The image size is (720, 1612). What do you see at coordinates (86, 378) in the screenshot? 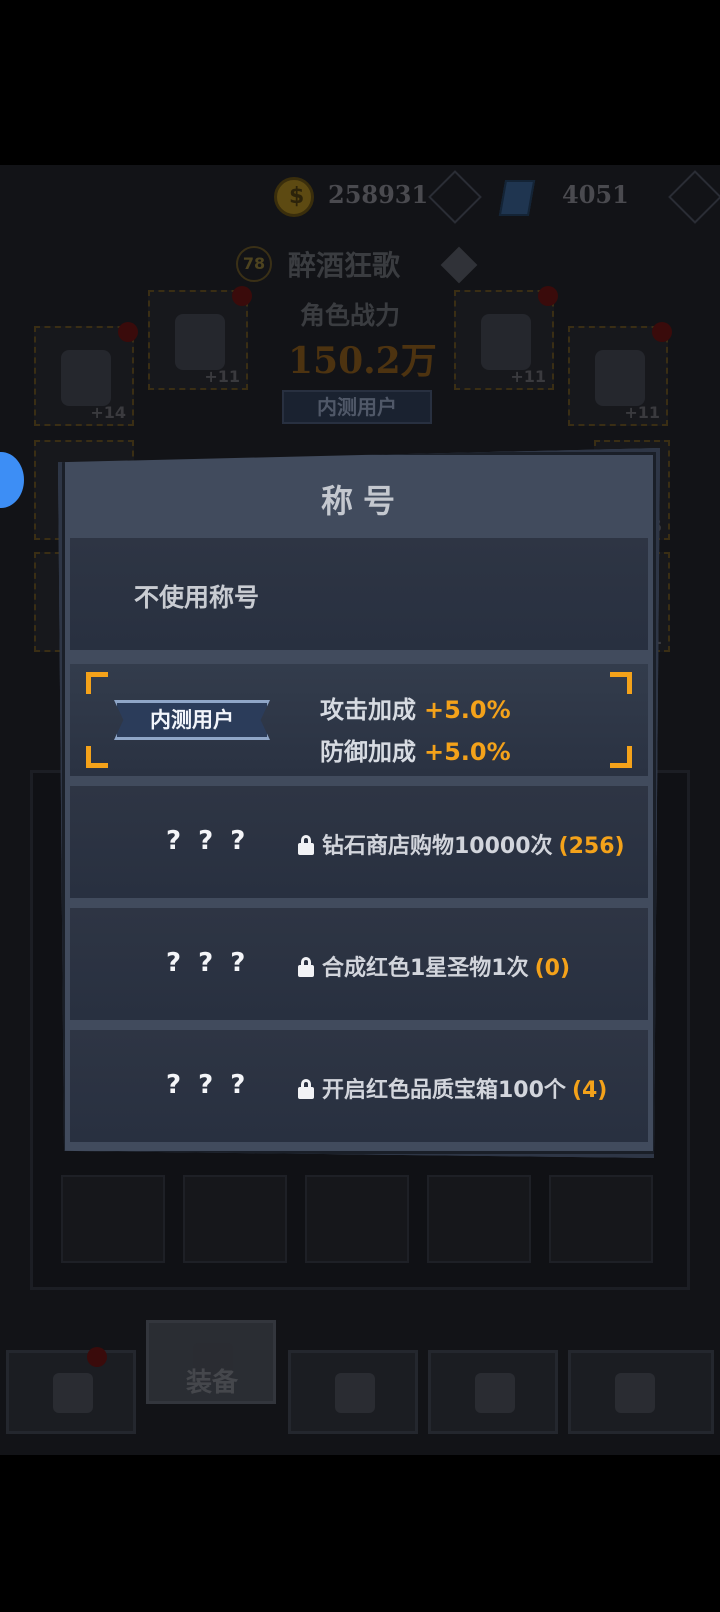
I see `armor-icon` at bounding box center [86, 378].